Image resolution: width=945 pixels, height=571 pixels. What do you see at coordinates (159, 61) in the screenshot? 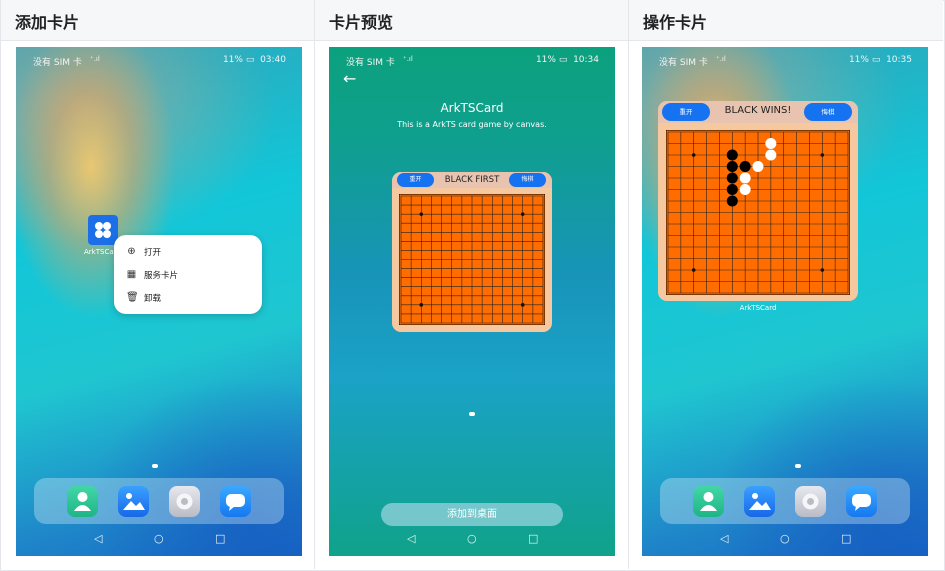
I see `status-bar: 没有 SIM 卡 ⁺.ıl 11% ▭ 03:40` at bounding box center [159, 61].